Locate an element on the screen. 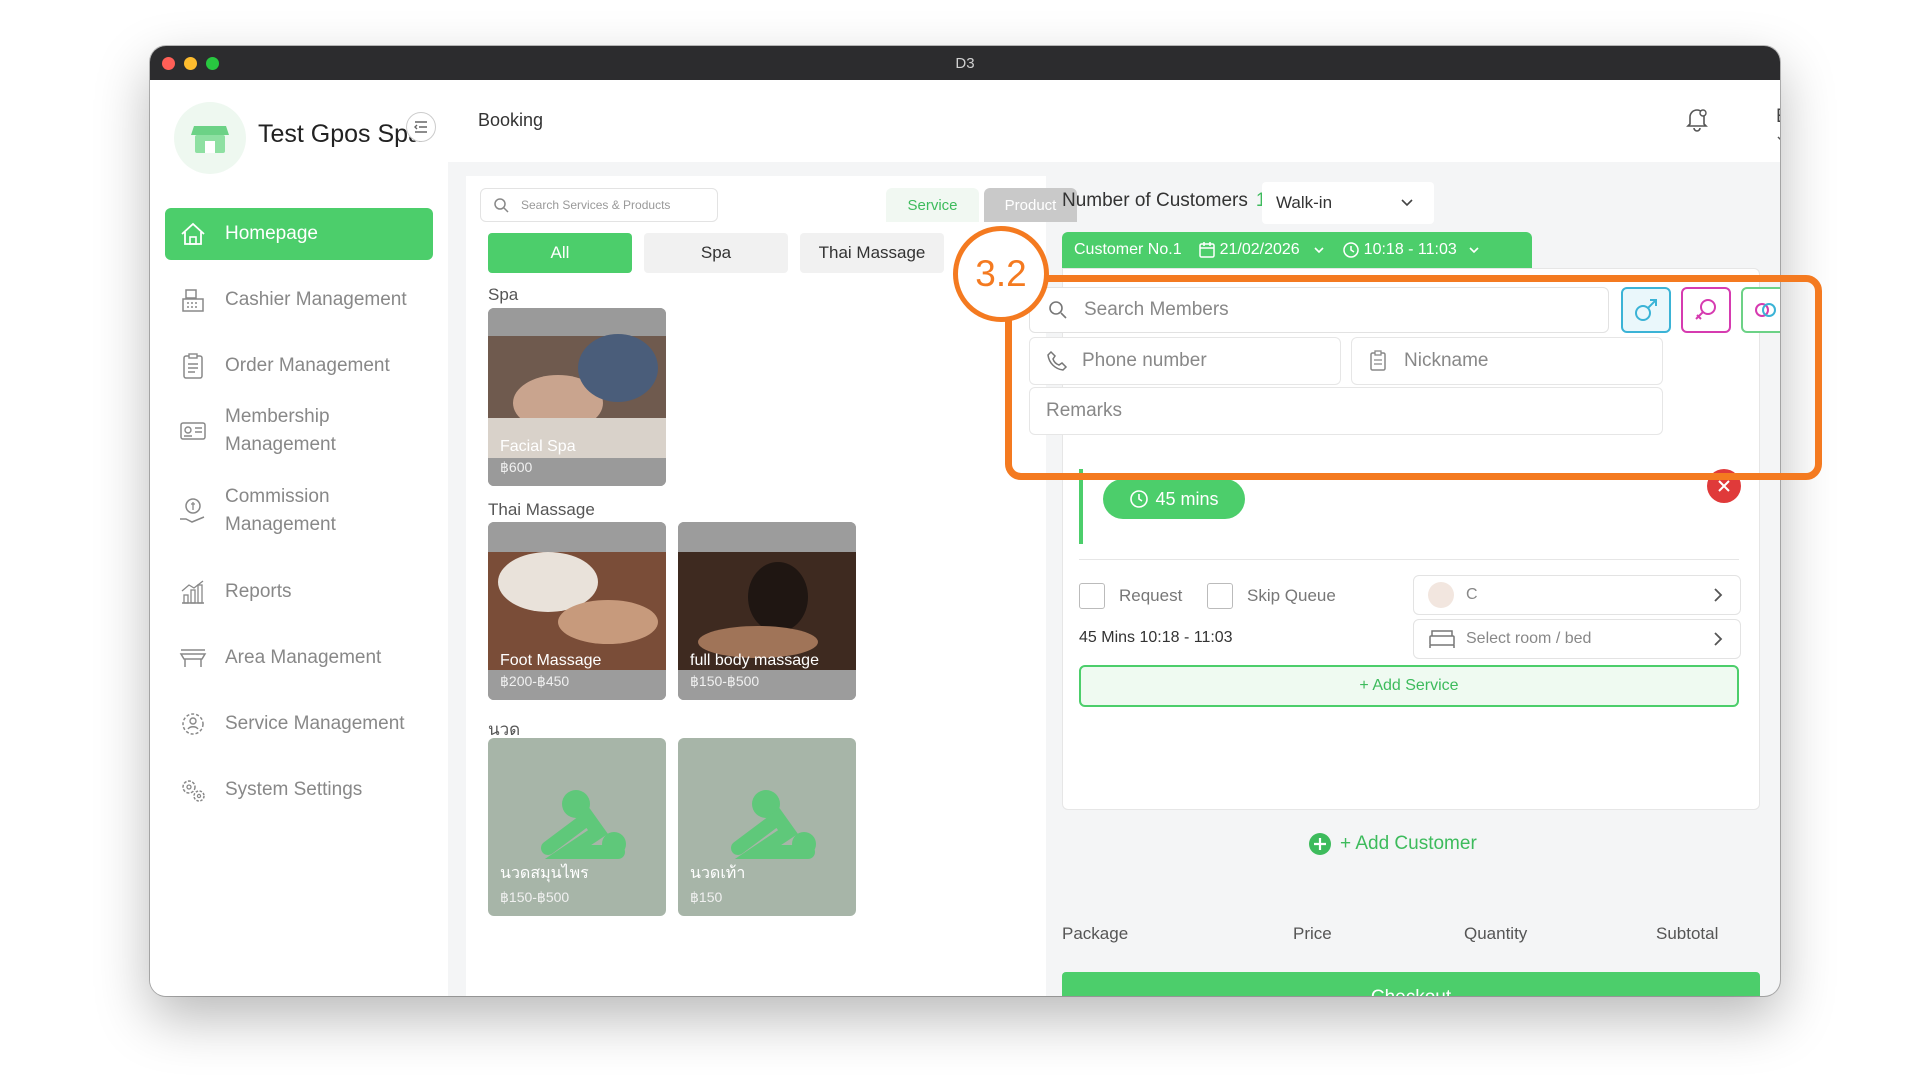 This screenshot has height=1080, width=1920. commission-hand-icon is located at coordinates (193, 511).